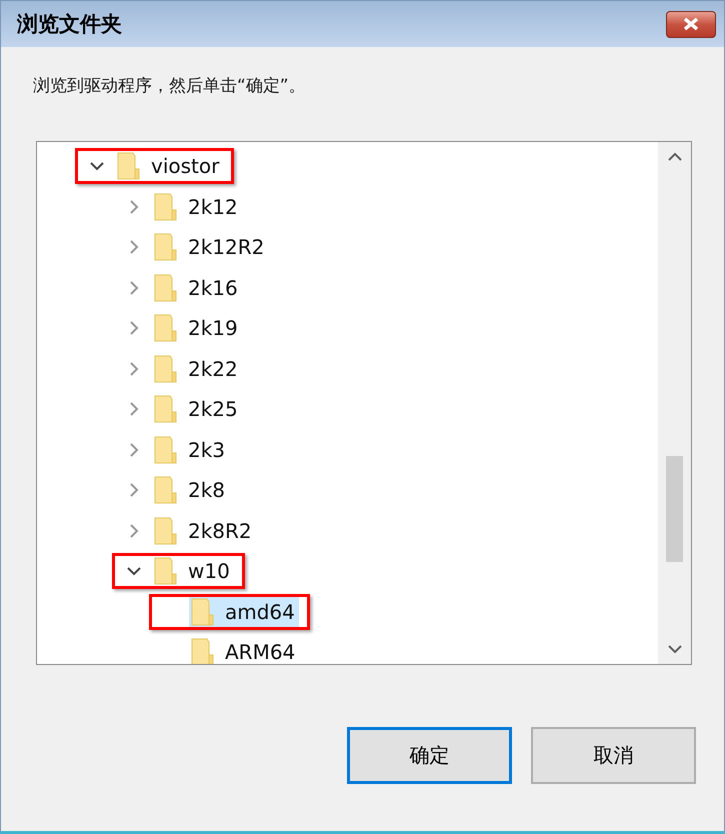  Describe the element at coordinates (193, 571) in the screenshot. I see `tree-item: w10` at that location.